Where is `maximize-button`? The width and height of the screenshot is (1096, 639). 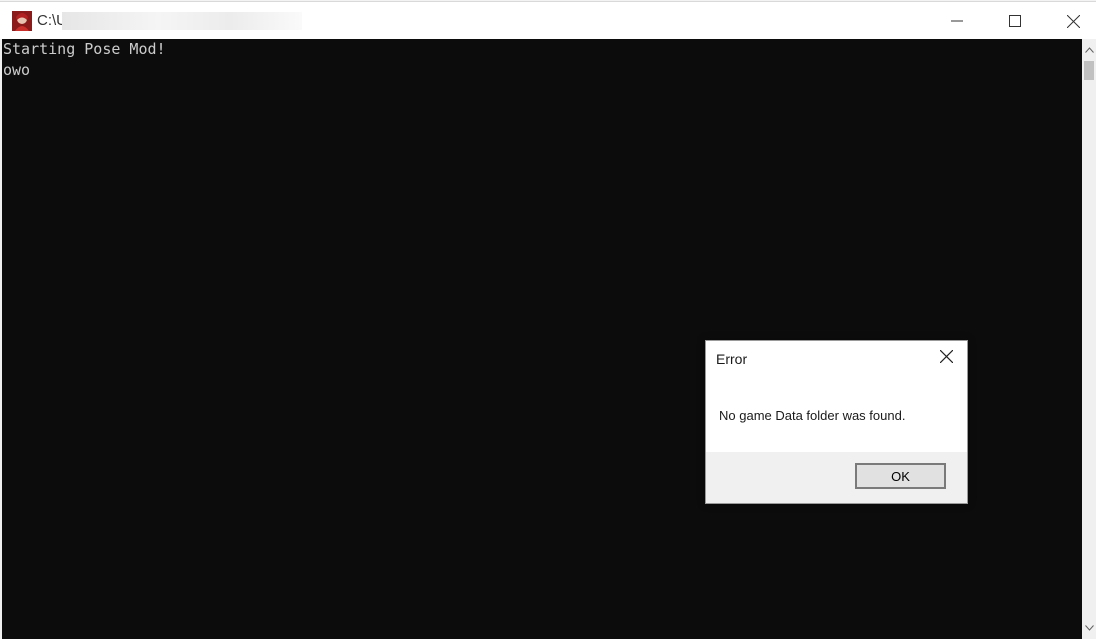
maximize-button is located at coordinates (1015, 21).